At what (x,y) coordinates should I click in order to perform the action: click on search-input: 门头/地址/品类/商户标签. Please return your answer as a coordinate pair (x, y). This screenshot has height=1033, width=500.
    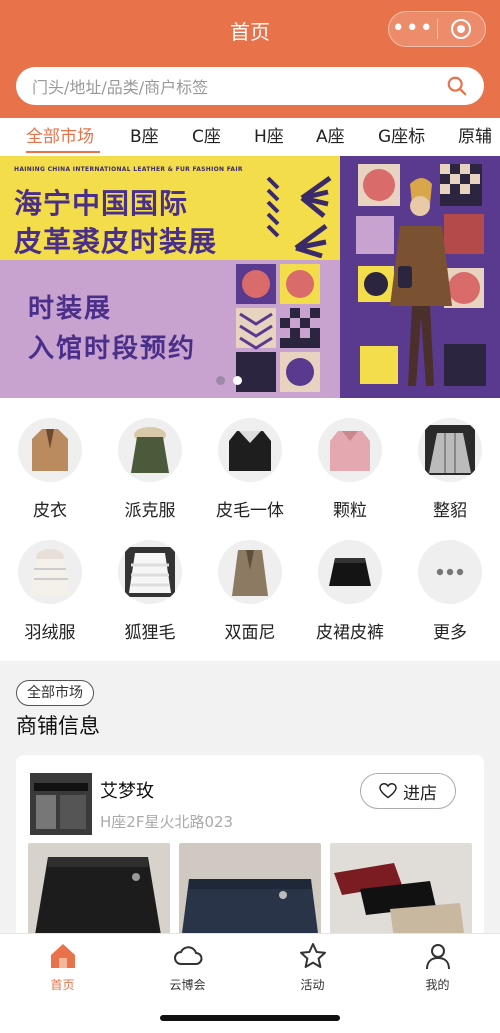
    Looking at the image, I should click on (239, 86).